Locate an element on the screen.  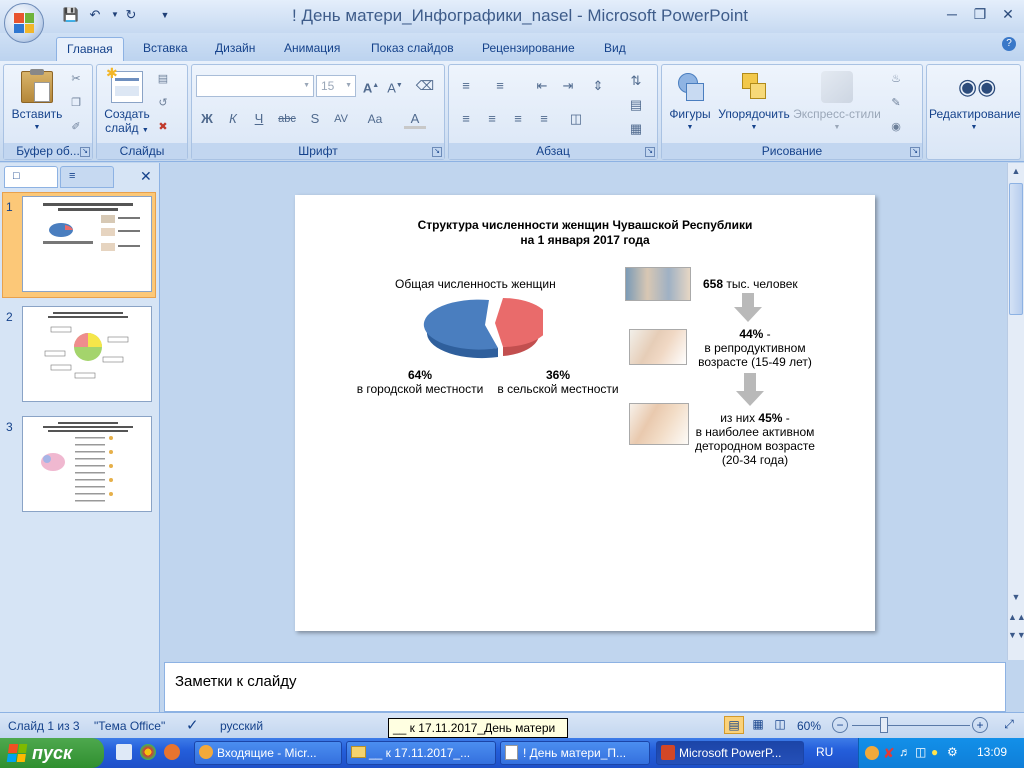
reset-icon: ↺ is located at coordinates (163, 103).